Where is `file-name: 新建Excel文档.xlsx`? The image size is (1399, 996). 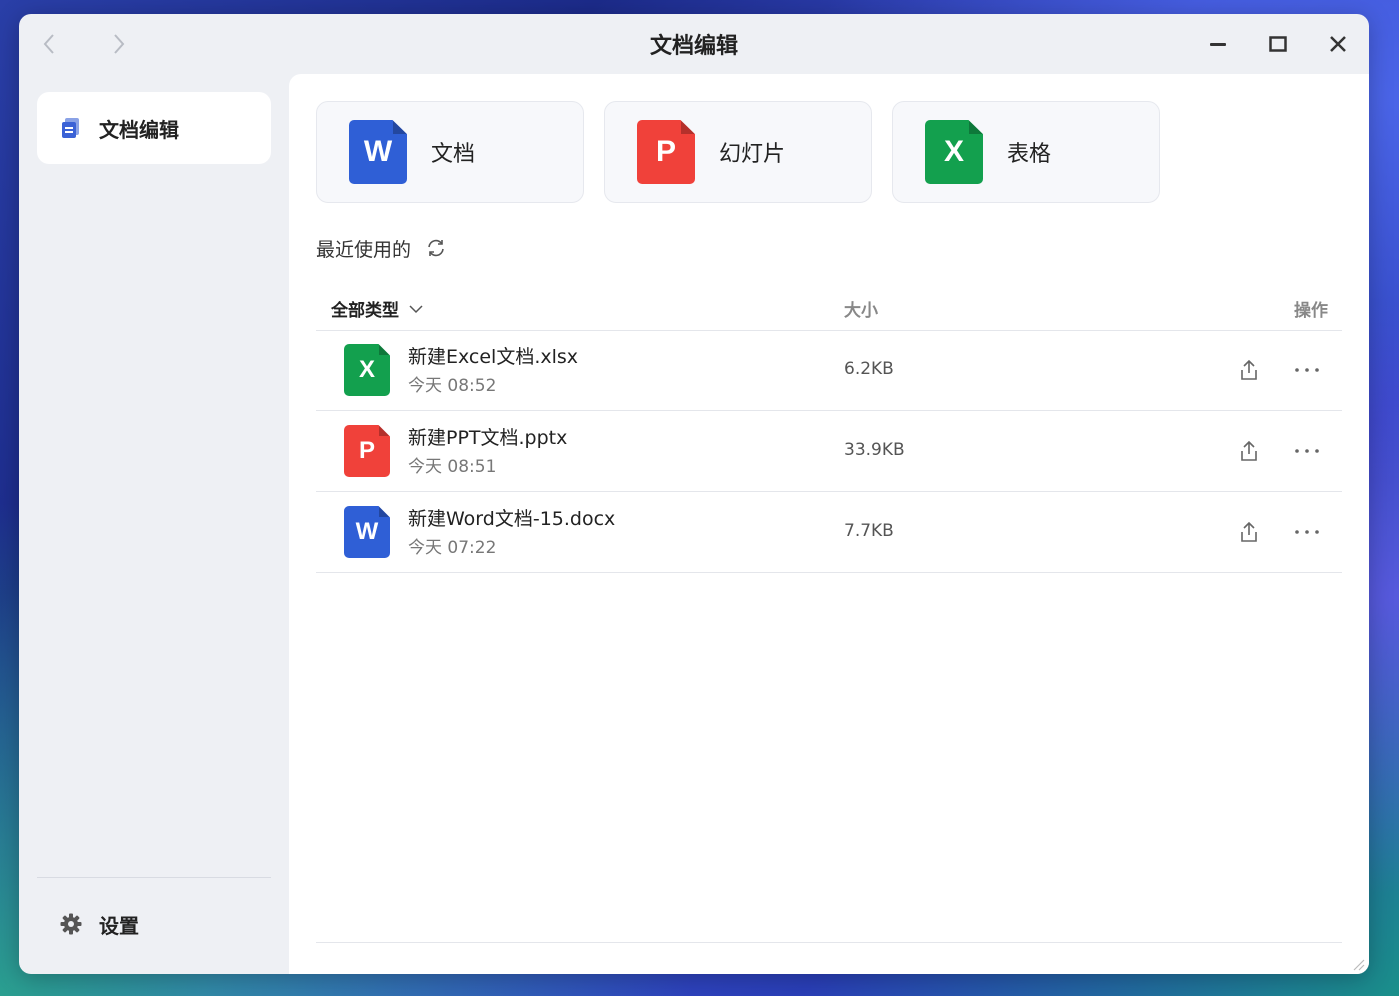
file-name: 新建Excel文档.xlsx is located at coordinates (493, 357).